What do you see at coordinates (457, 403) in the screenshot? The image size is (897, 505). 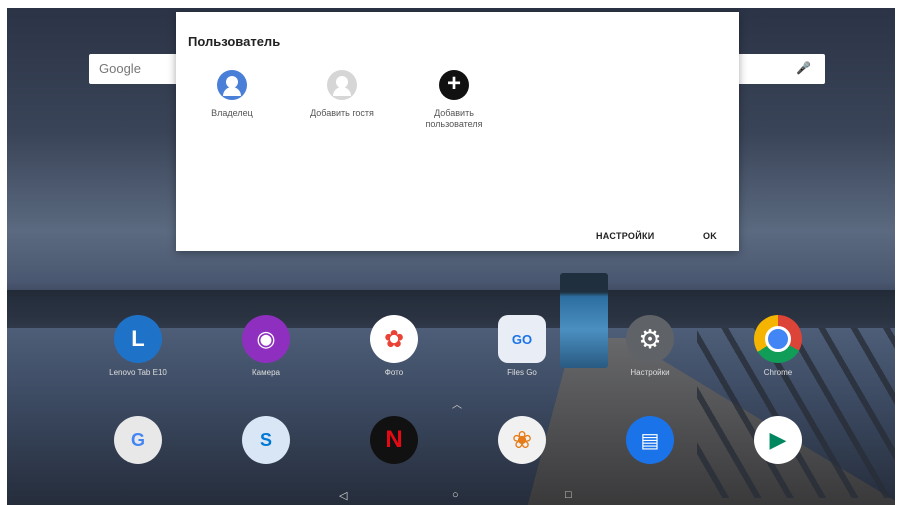 I see `app-drawer-chevron-icon: ︿` at bounding box center [457, 403].